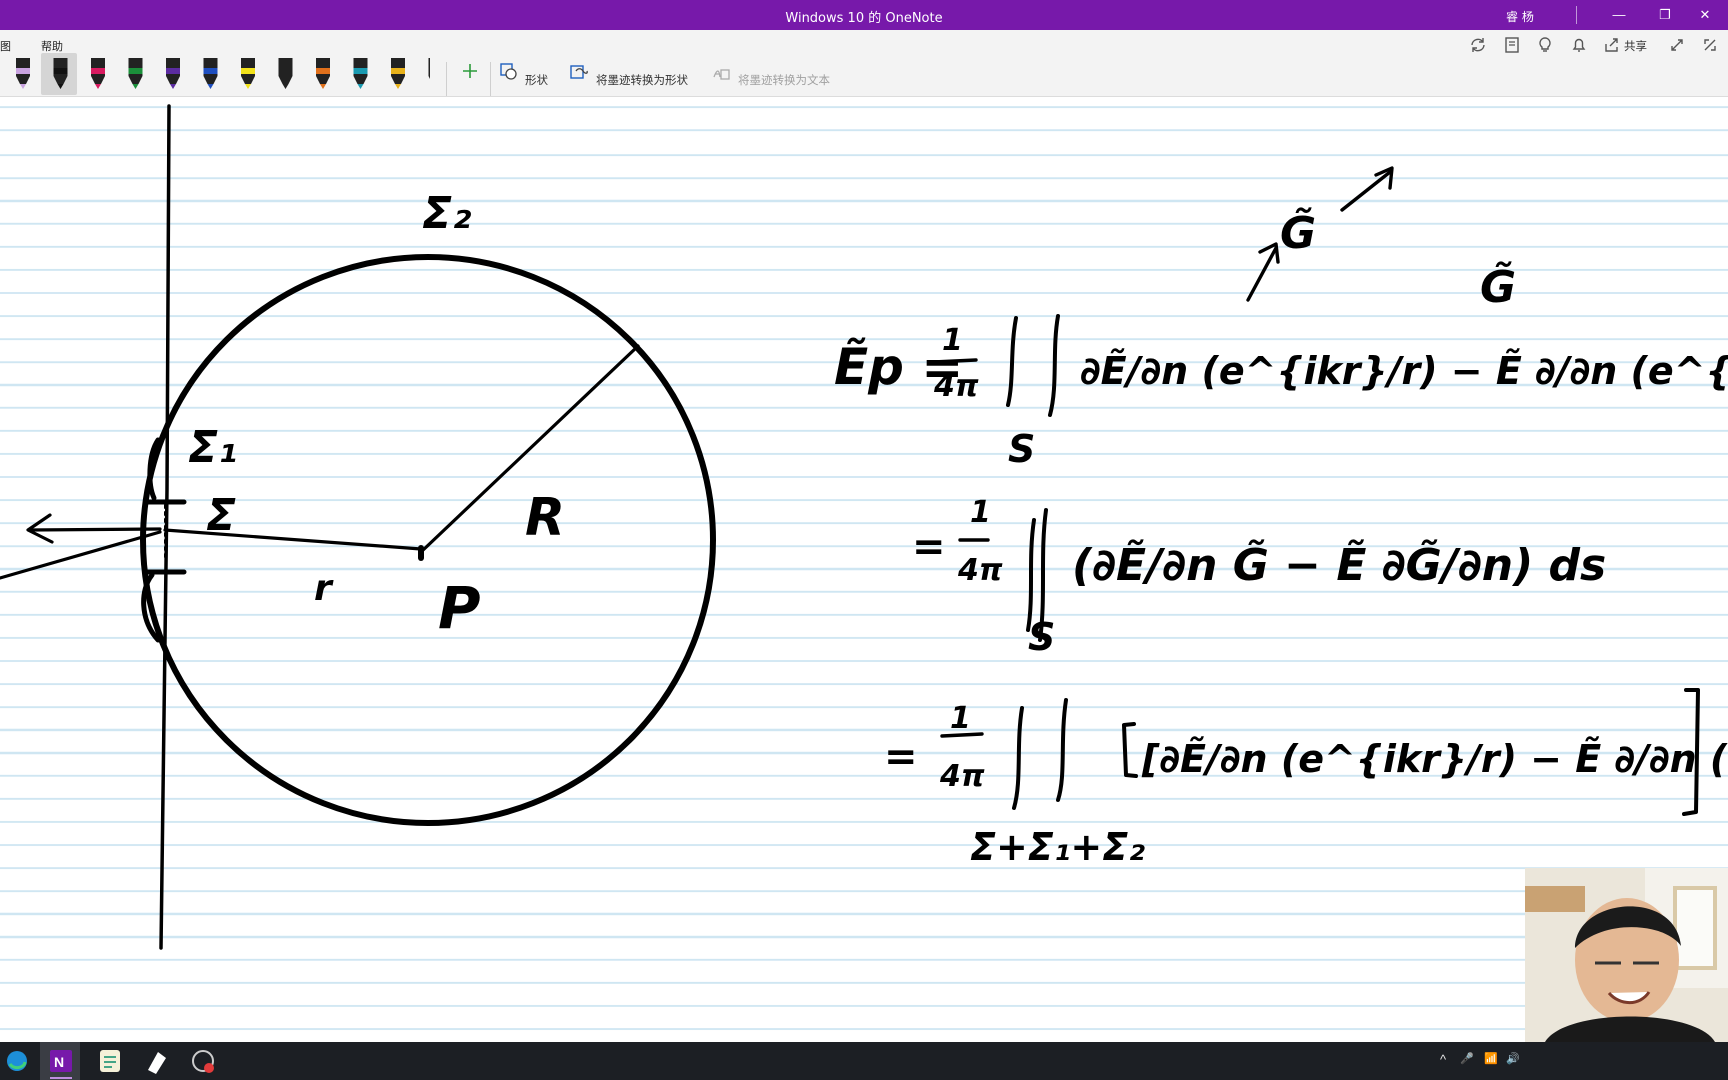  What do you see at coordinates (1710, 45) in the screenshot?
I see `collapse-ribbon-icon` at bounding box center [1710, 45].